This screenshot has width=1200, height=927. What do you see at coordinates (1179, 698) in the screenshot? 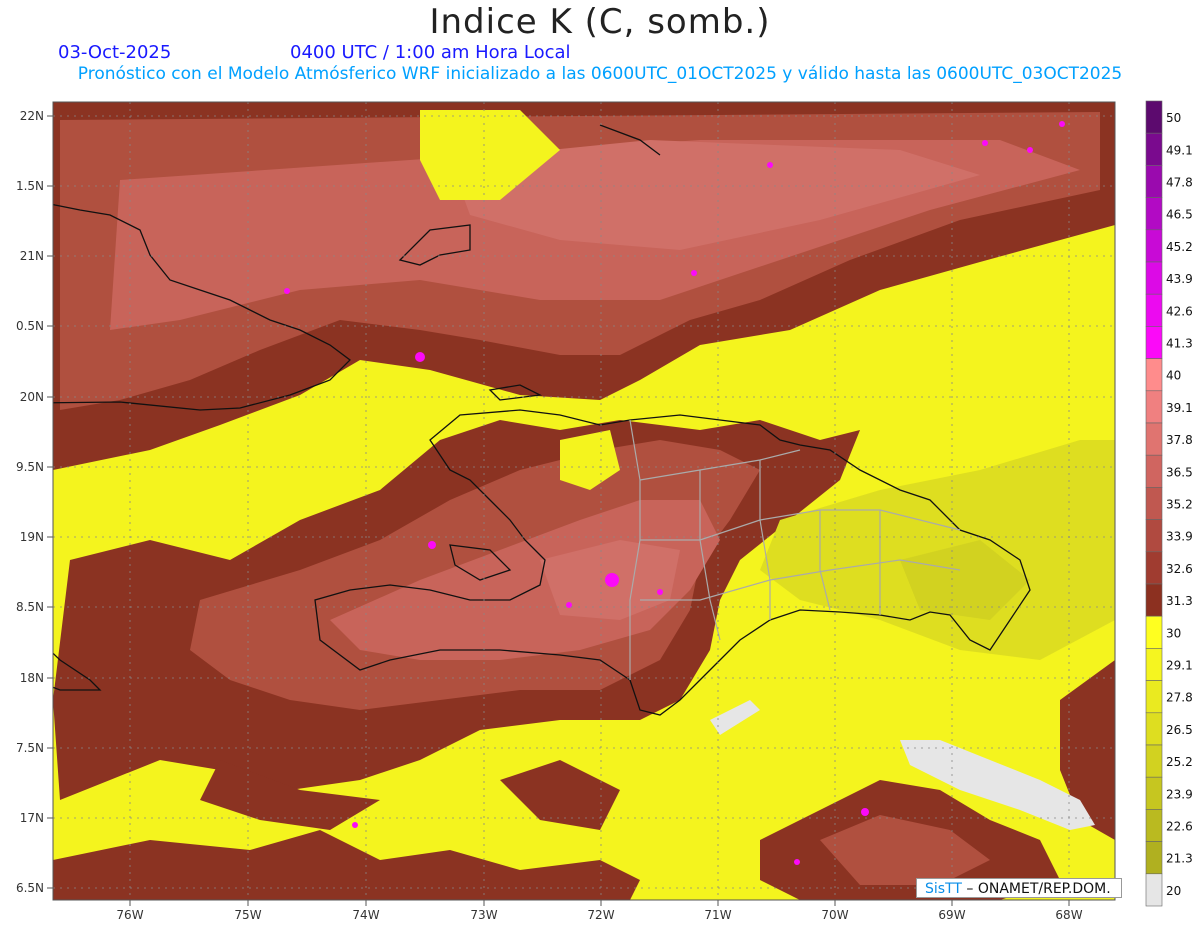
I see `colorbar-label: 27.8` at bounding box center [1179, 698].